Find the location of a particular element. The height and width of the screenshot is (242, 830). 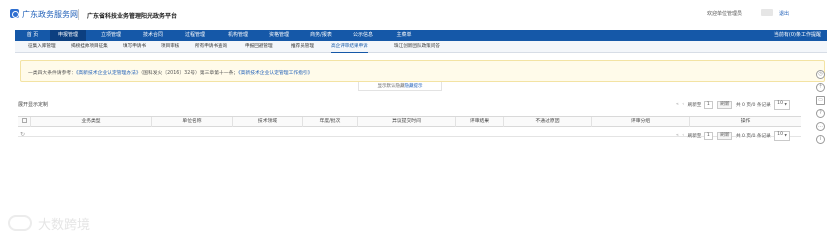

refresh-icon: ↻ is located at coordinates (22, 134).